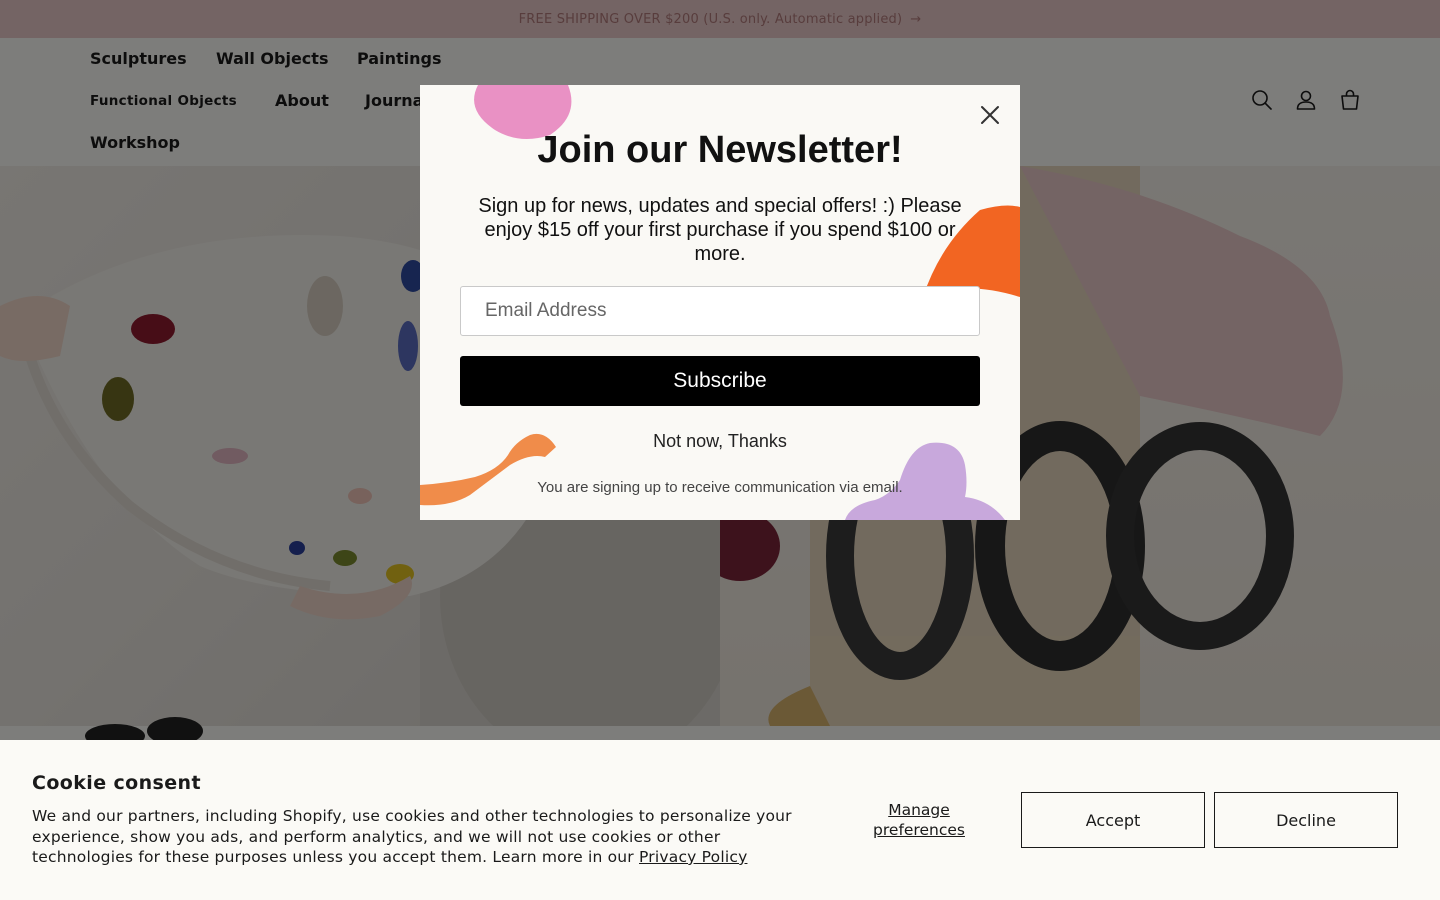 Image resolution: width=1440 pixels, height=900 pixels. What do you see at coordinates (720, 441) in the screenshot?
I see `not-now-button: Not now, Thanks` at bounding box center [720, 441].